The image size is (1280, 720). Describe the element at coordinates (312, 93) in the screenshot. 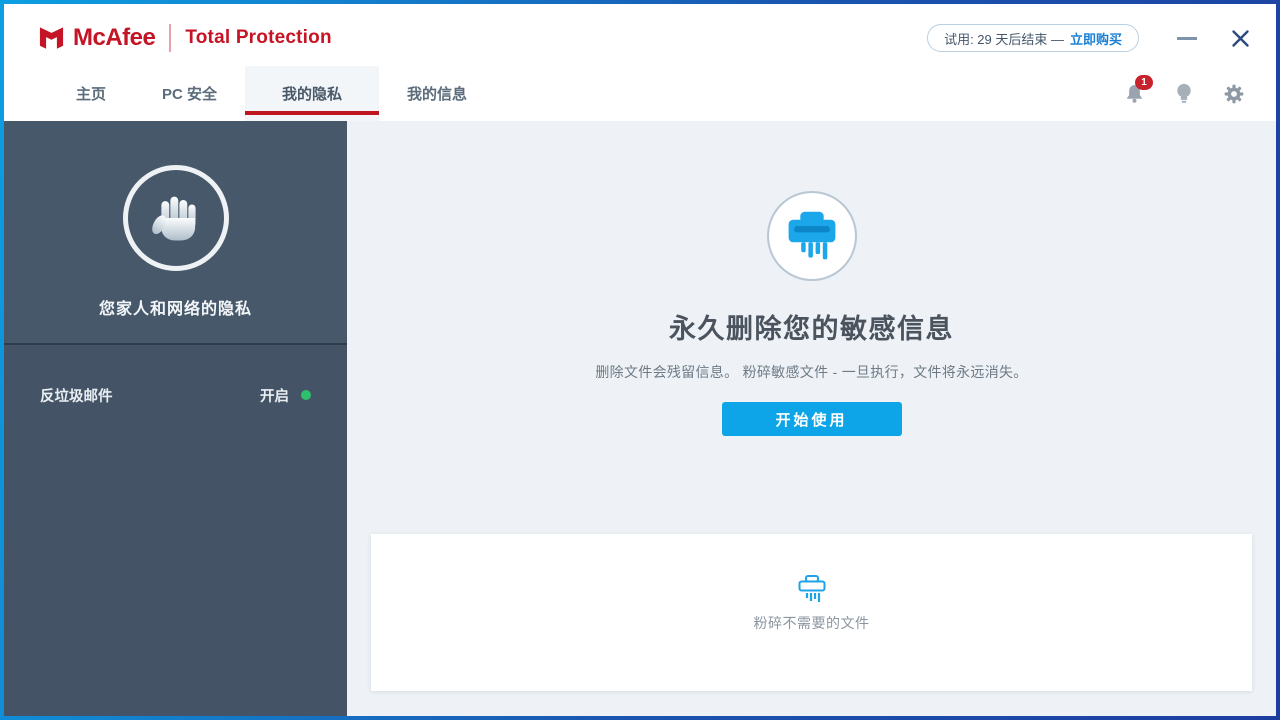

I see `tab-my-privacy: 我的隐私` at that location.